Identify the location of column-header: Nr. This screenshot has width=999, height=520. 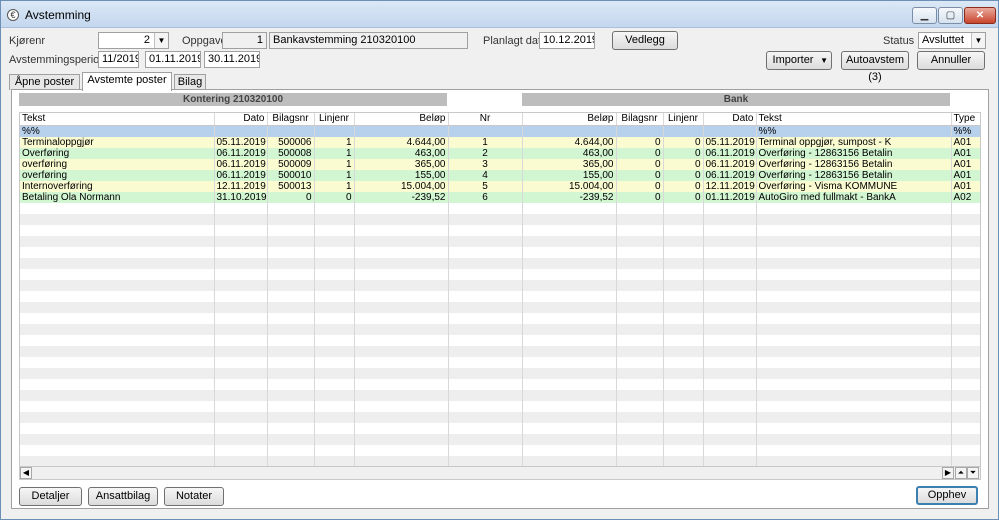
(485, 119).